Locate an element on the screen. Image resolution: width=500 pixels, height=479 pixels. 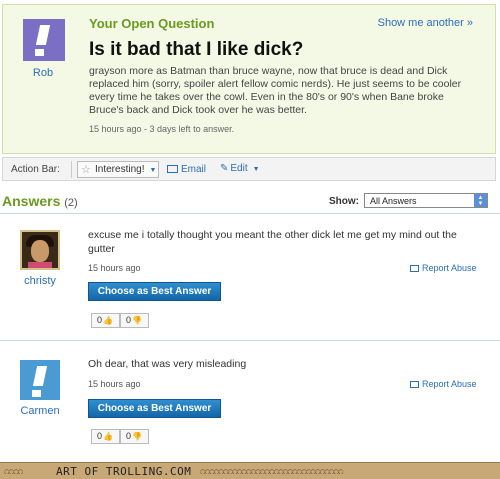
answers-heading: Answers (2) is located at coordinates (40, 201).